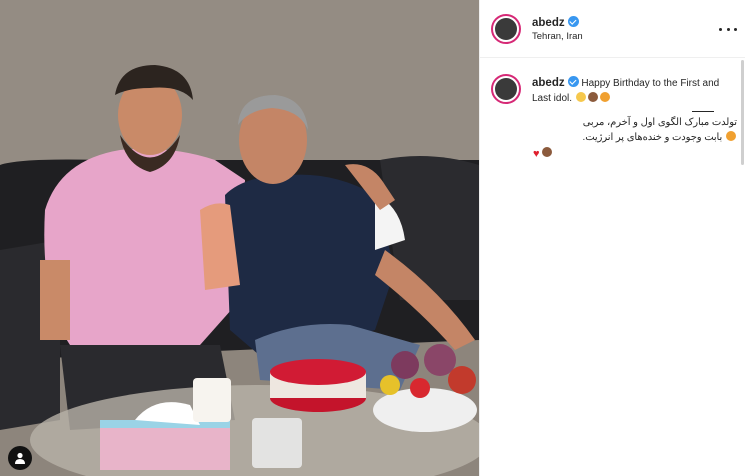 The height and width of the screenshot is (476, 745). What do you see at coordinates (720, 29) in the screenshot?
I see `more-horizontal-icon` at bounding box center [720, 29].